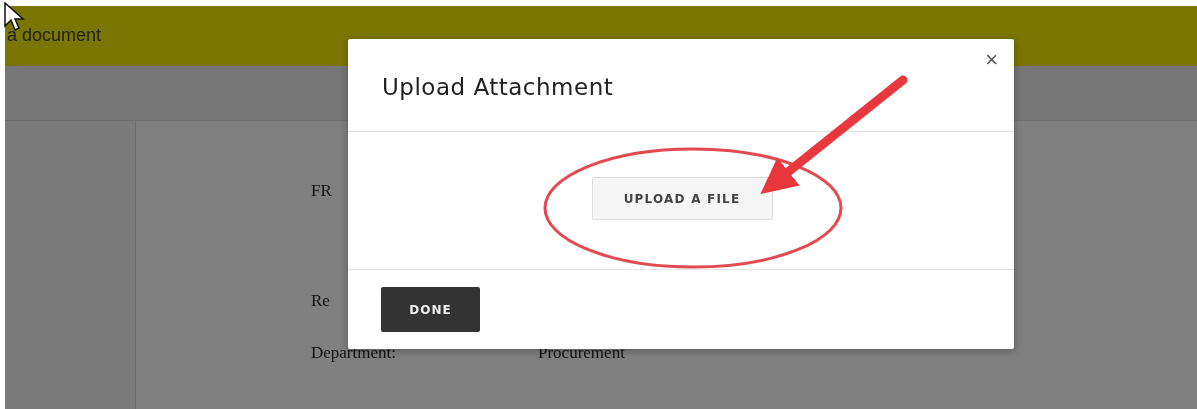 The height and width of the screenshot is (409, 1197). What do you see at coordinates (682, 198) in the screenshot?
I see `upload-file-button: UPLOAD A FILE` at bounding box center [682, 198].